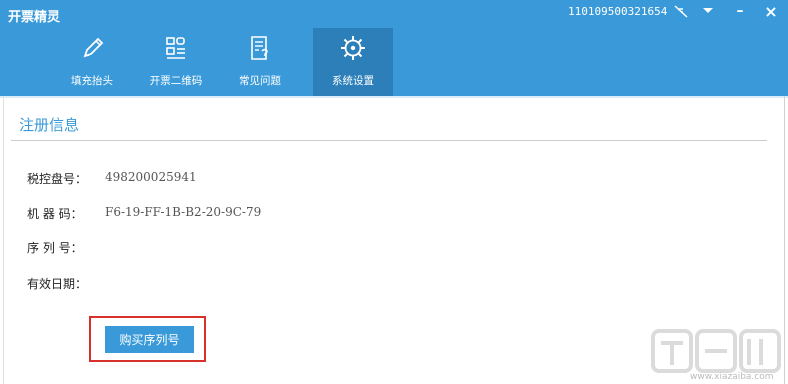 This screenshot has width=788, height=384. Describe the element at coordinates (740, 11) in the screenshot. I see `minimize-button: –` at that location.